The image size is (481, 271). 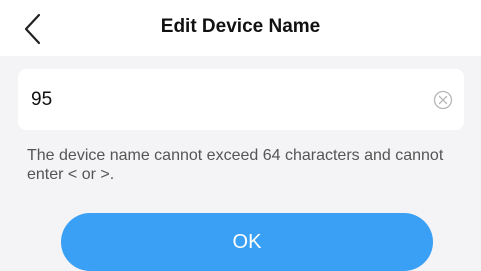 I want to click on clear-icon, so click(x=443, y=100).